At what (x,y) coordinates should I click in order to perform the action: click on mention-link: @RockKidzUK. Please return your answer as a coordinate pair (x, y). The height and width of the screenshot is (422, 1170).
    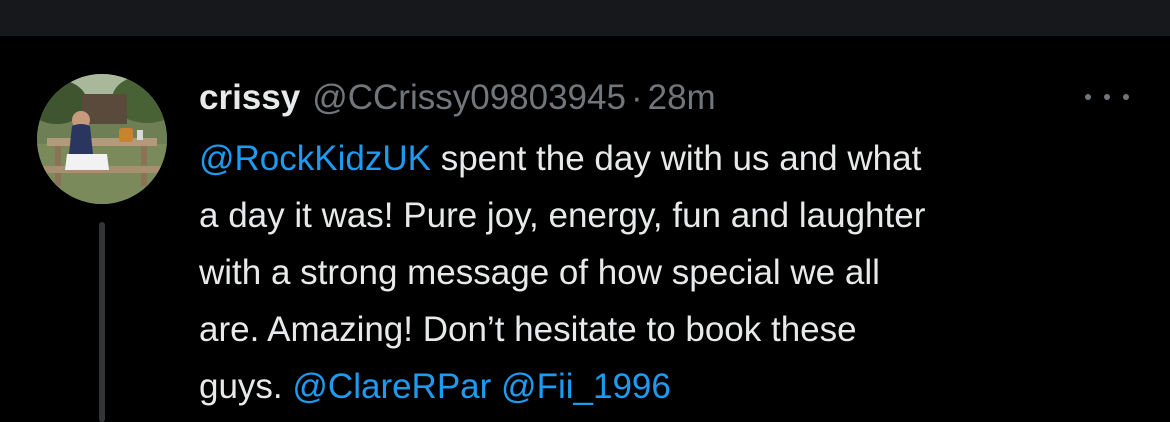
    Looking at the image, I should click on (315, 158).